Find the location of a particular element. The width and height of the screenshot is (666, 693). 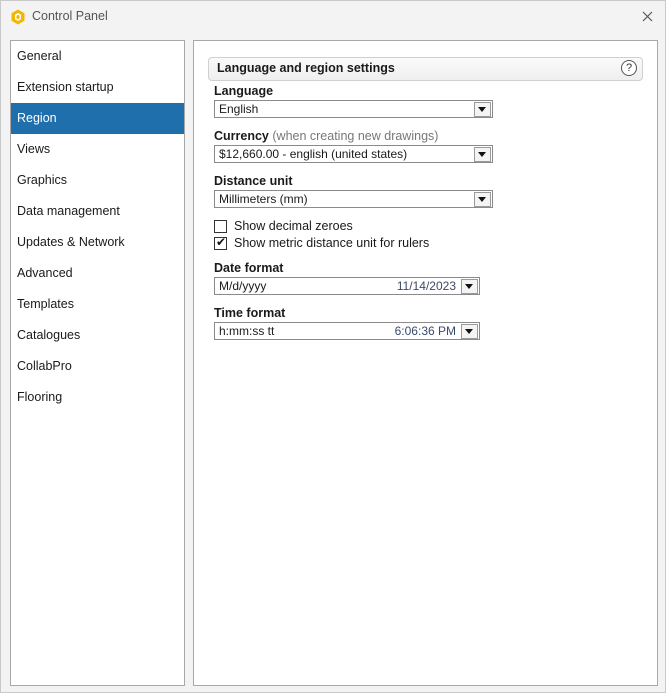

close-icon is located at coordinates (647, 16).